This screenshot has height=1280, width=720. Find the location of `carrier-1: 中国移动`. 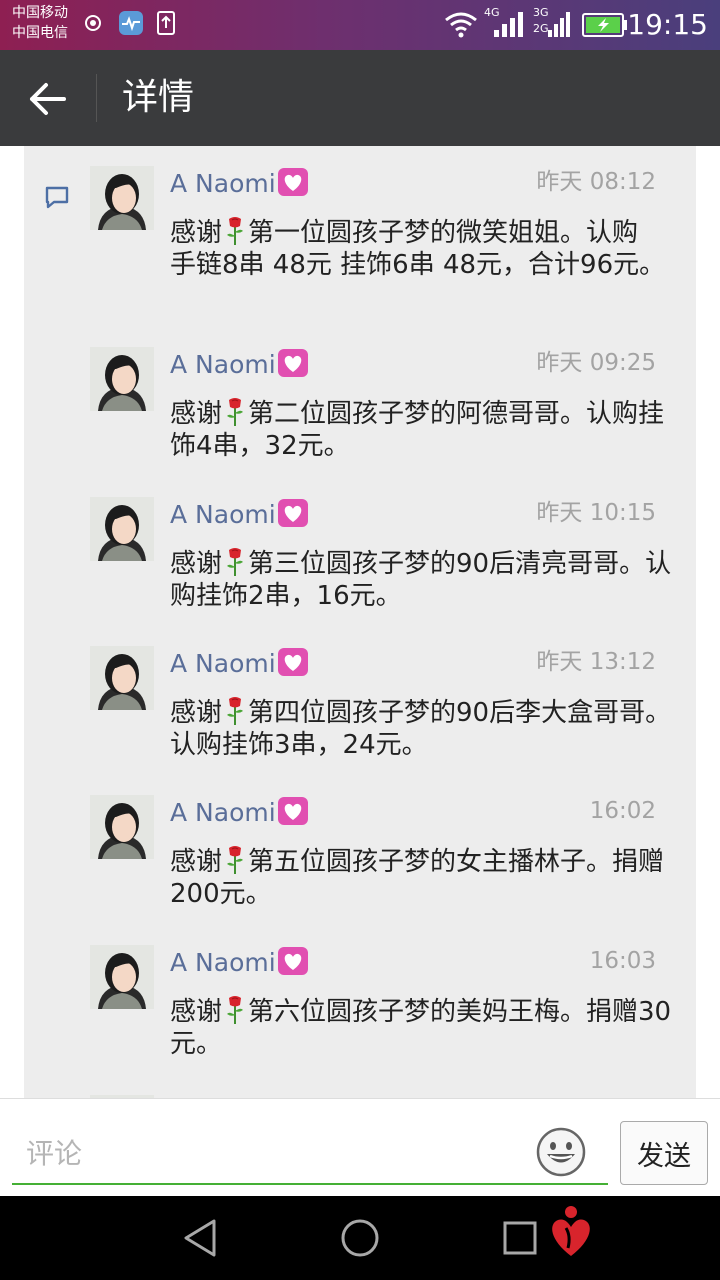

carrier-1: 中国移动 is located at coordinates (40, 13).